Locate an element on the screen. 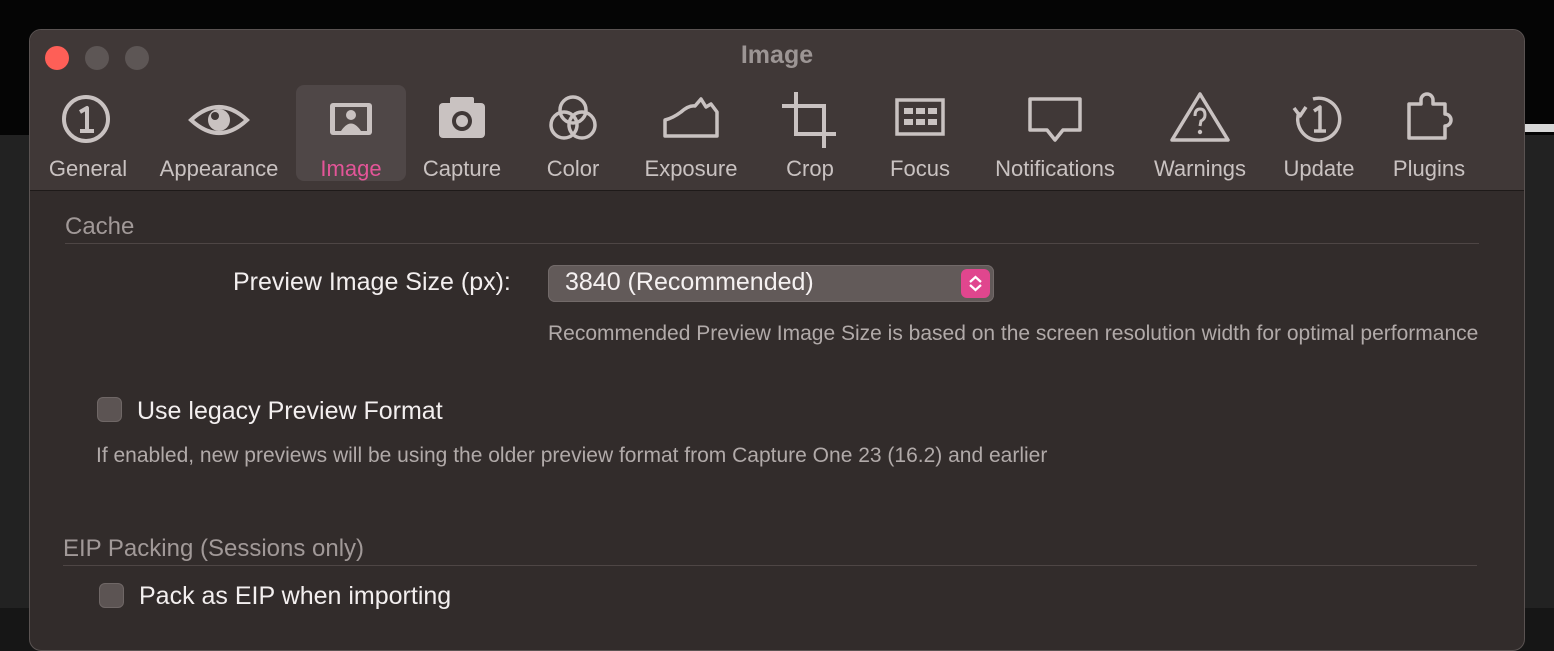 The height and width of the screenshot is (651, 1554). tab-warnings: Warnings is located at coordinates (1200, 133).